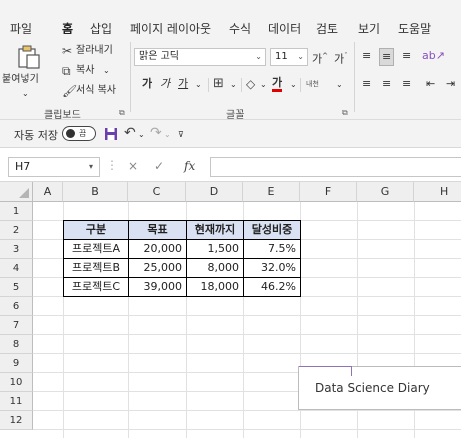  I want to click on paste-icon, so click(29, 57).